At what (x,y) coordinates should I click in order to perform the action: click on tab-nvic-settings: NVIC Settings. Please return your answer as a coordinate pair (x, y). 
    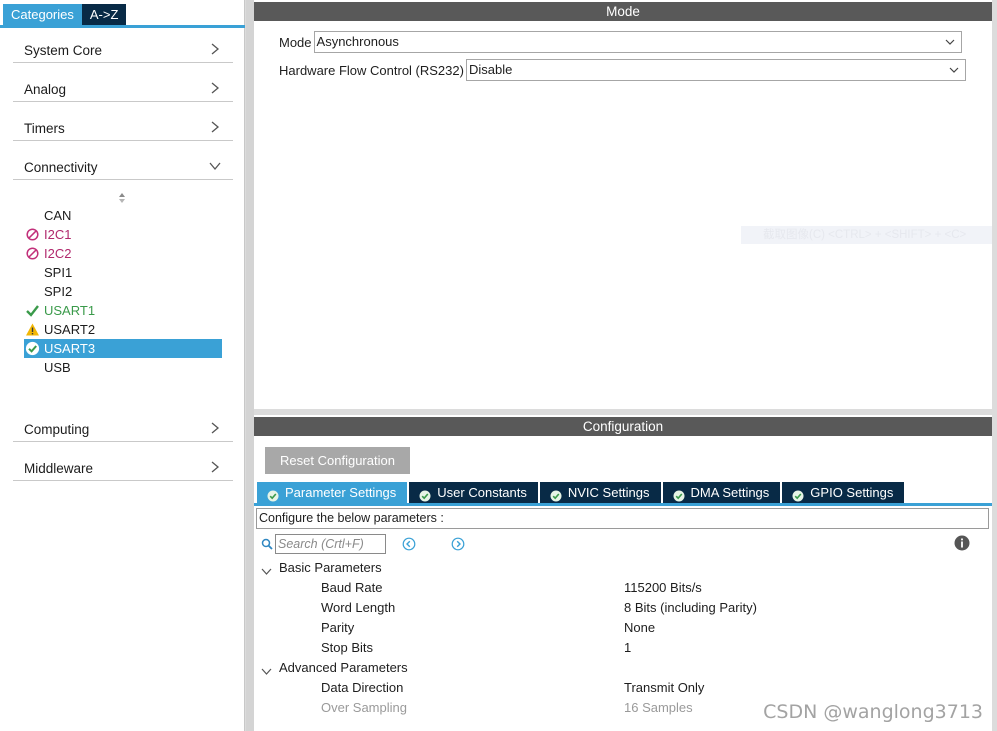
    Looking at the image, I should click on (600, 493).